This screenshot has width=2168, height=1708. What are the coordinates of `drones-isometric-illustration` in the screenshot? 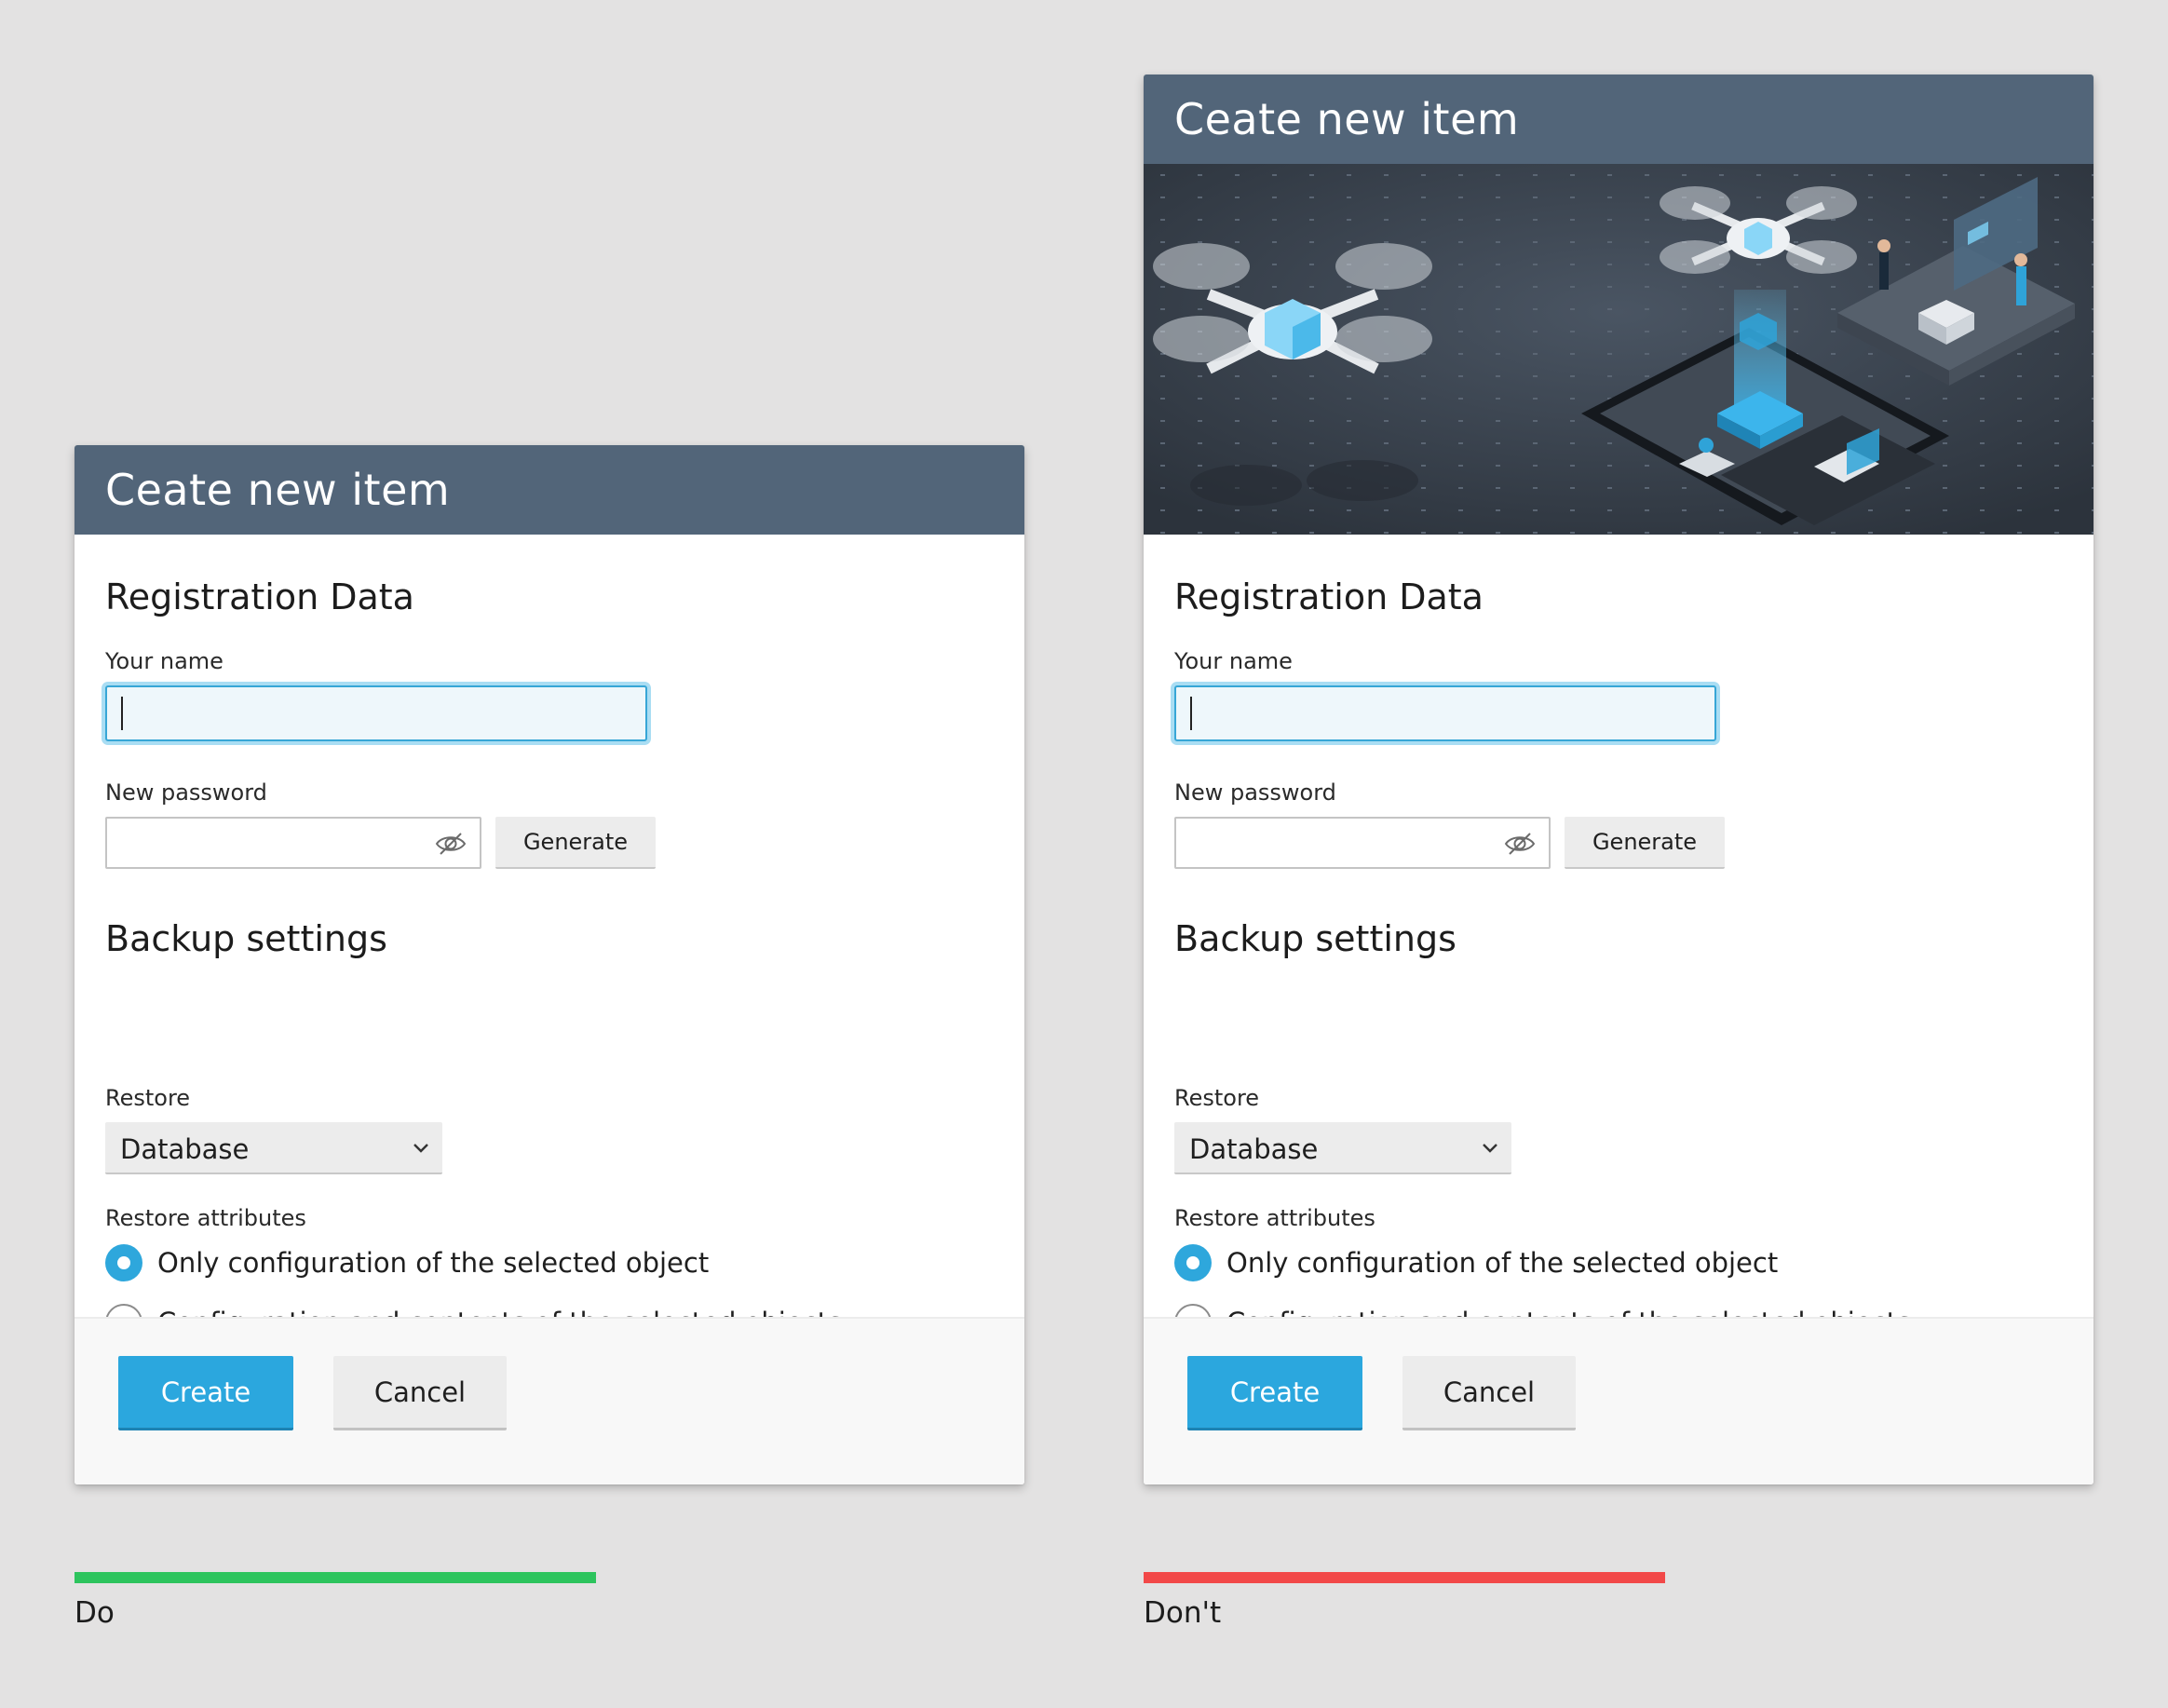 It's located at (1619, 349).